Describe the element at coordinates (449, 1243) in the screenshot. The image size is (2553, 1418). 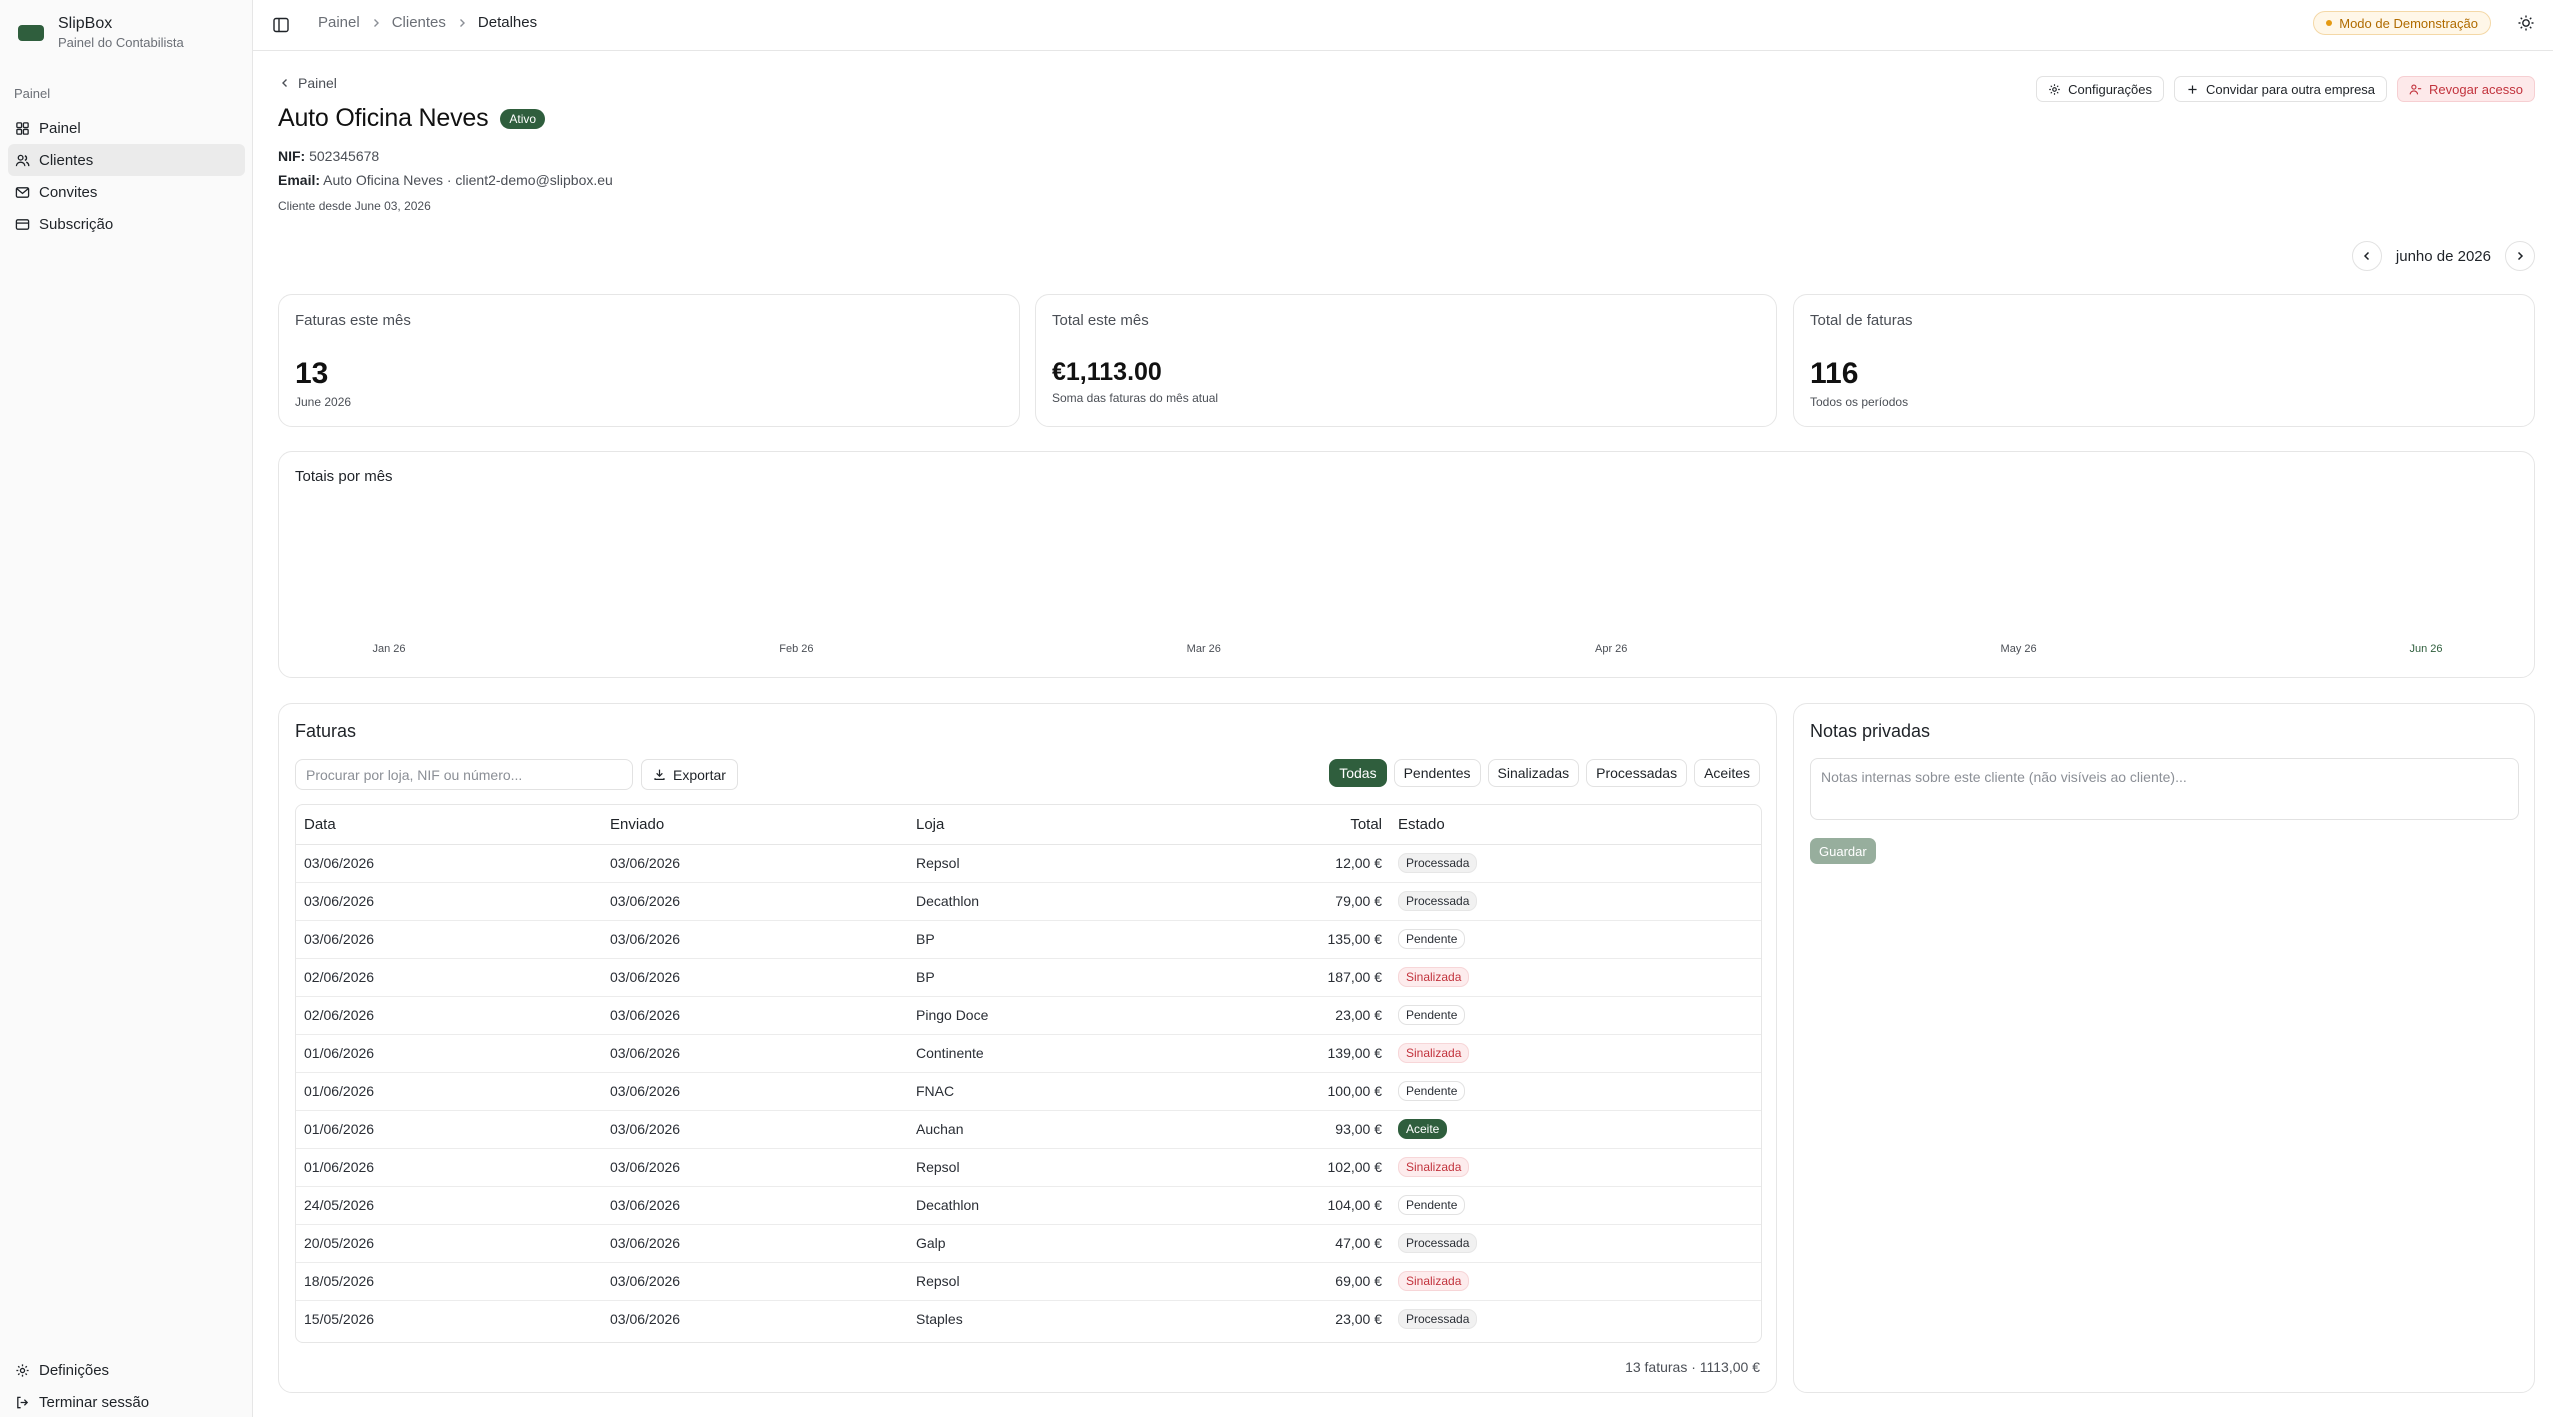
I see `cell-data: 20/05/2026` at that location.